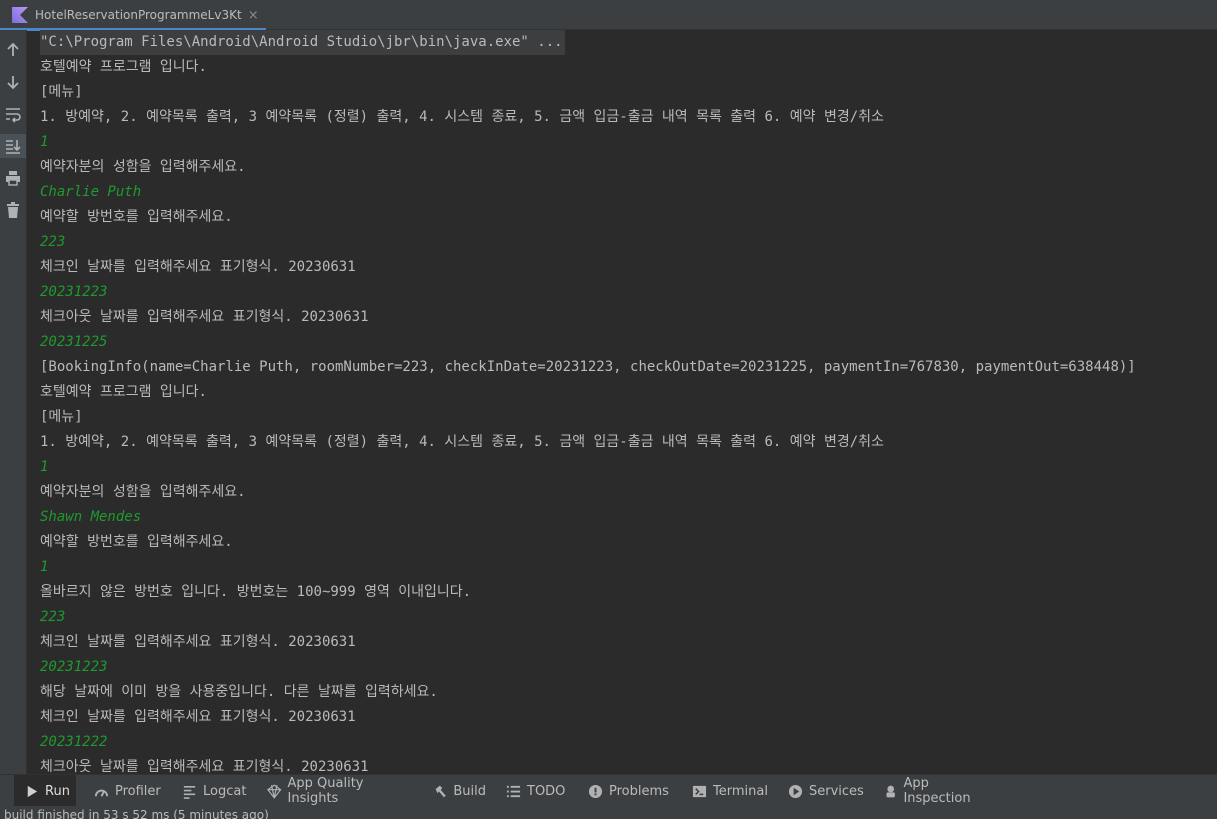 The height and width of the screenshot is (819, 1217). What do you see at coordinates (274, 791) in the screenshot?
I see `diamond-icon` at bounding box center [274, 791].